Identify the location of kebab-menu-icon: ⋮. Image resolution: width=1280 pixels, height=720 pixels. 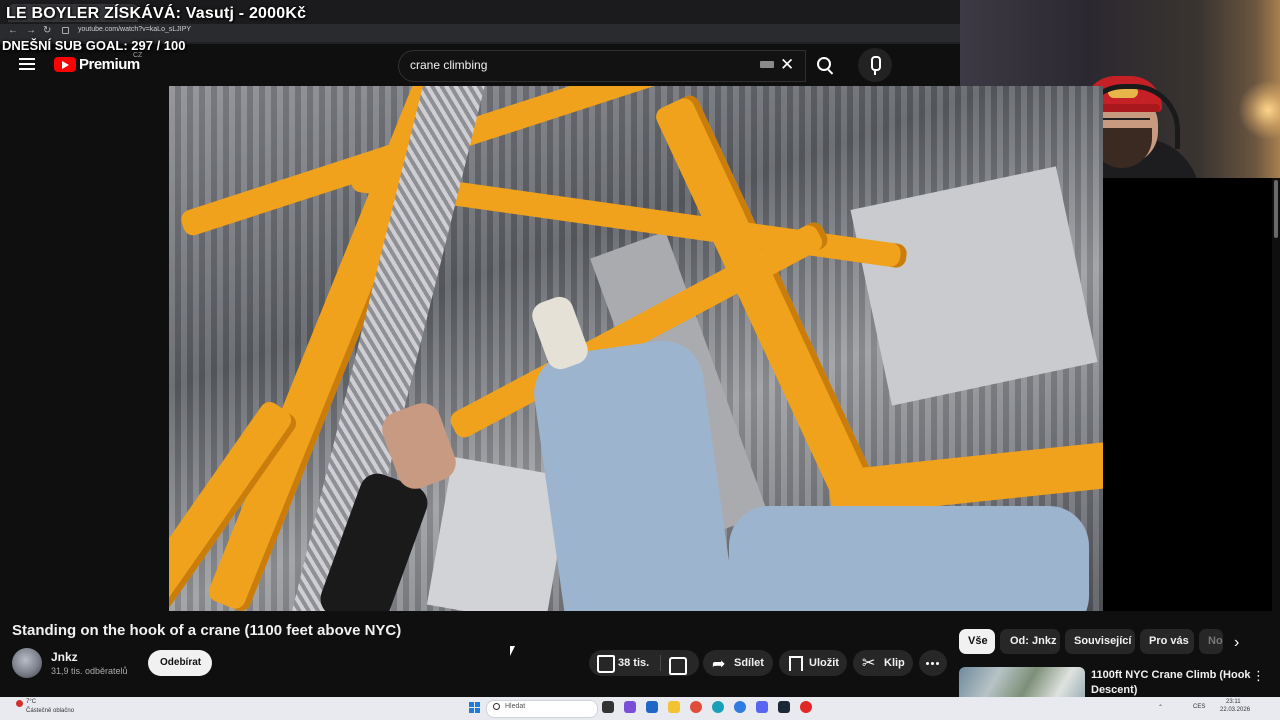
(1258, 676).